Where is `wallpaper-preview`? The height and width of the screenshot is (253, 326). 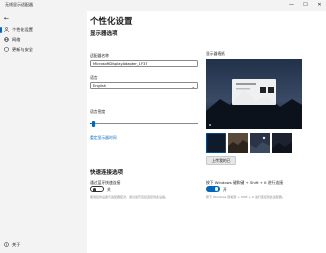 wallpaper-preview is located at coordinates (254, 94).